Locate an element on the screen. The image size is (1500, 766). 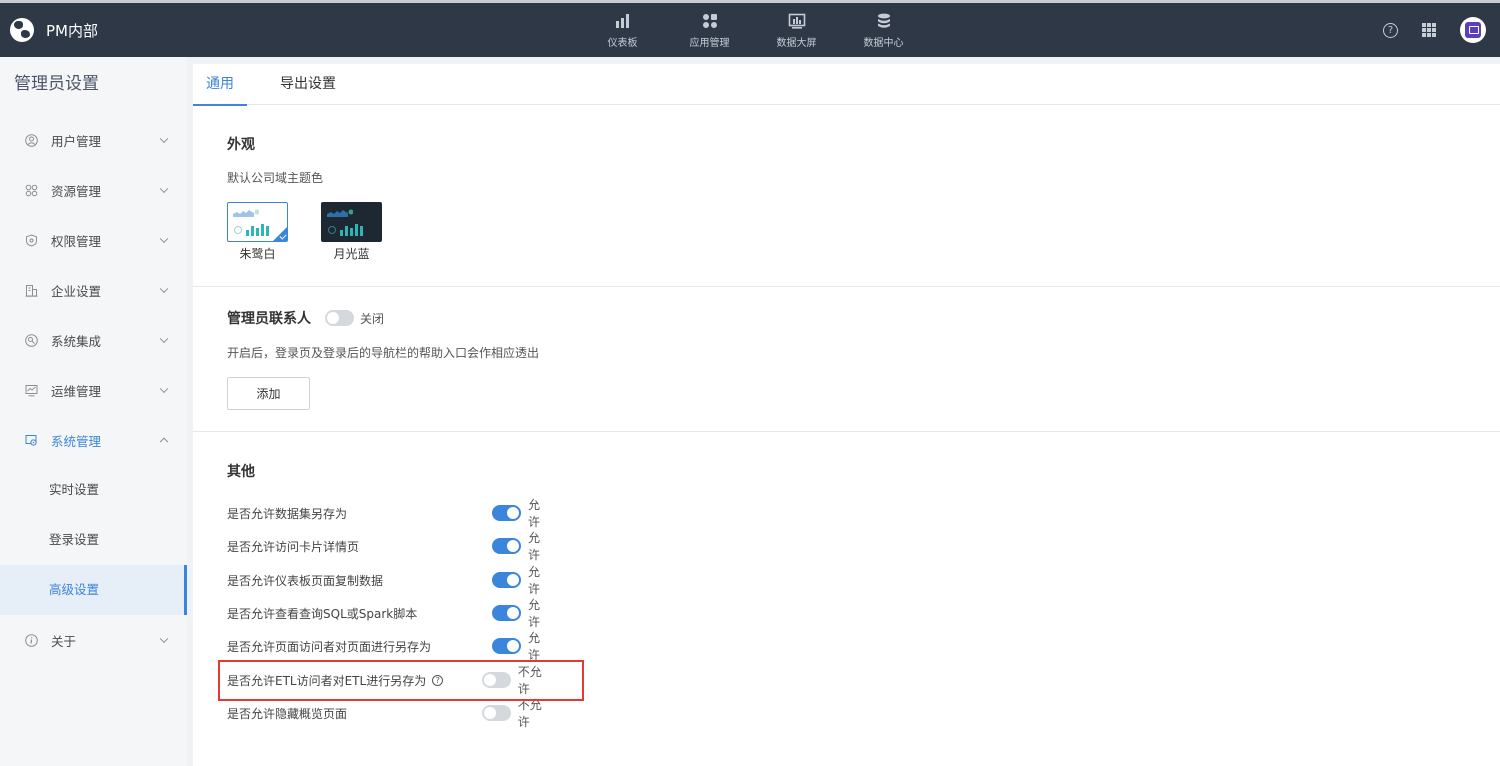
building-icon is located at coordinates (31, 290).